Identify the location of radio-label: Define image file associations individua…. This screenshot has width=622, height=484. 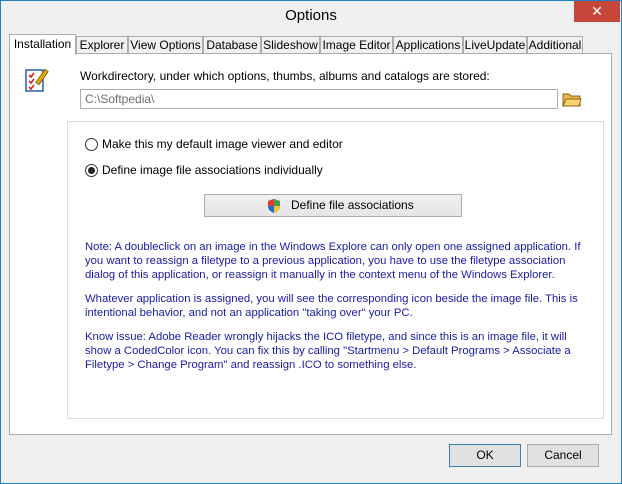
(212, 170).